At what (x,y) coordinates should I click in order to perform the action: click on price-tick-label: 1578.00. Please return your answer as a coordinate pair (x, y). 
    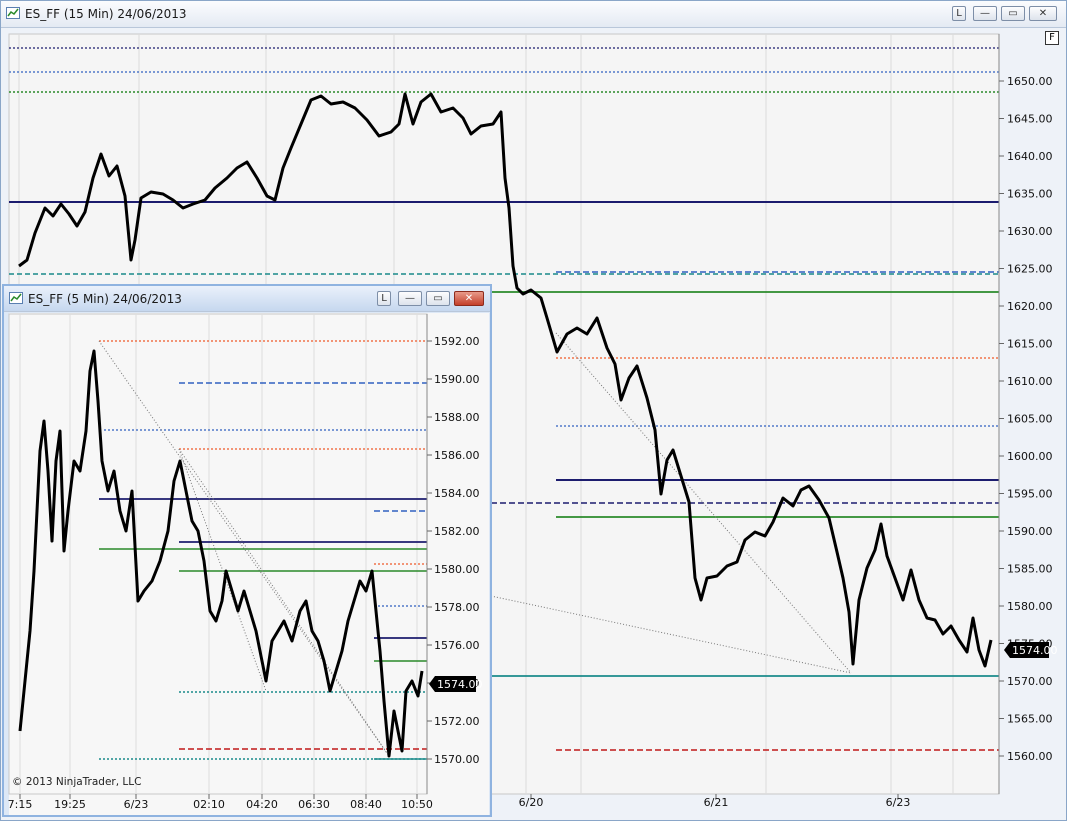
    Looking at the image, I should click on (457, 607).